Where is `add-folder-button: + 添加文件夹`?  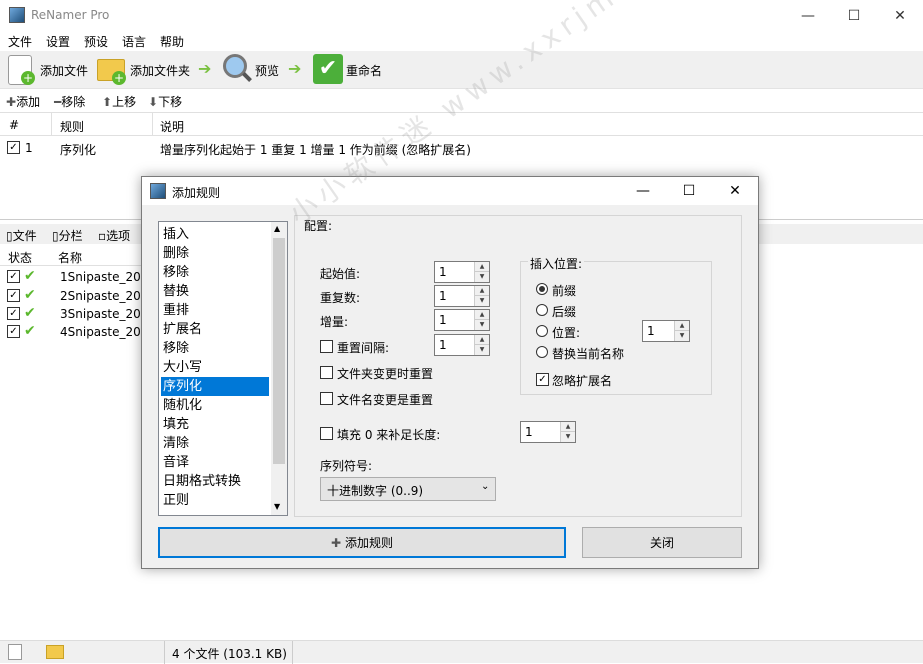 add-folder-button: + 添加文件夹 is located at coordinates (145, 70).